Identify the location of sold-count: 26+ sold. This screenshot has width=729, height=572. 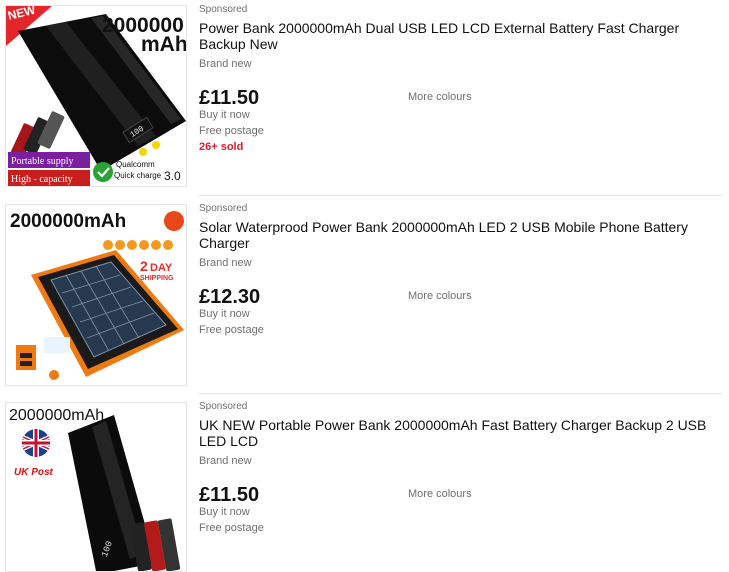
(221, 147).